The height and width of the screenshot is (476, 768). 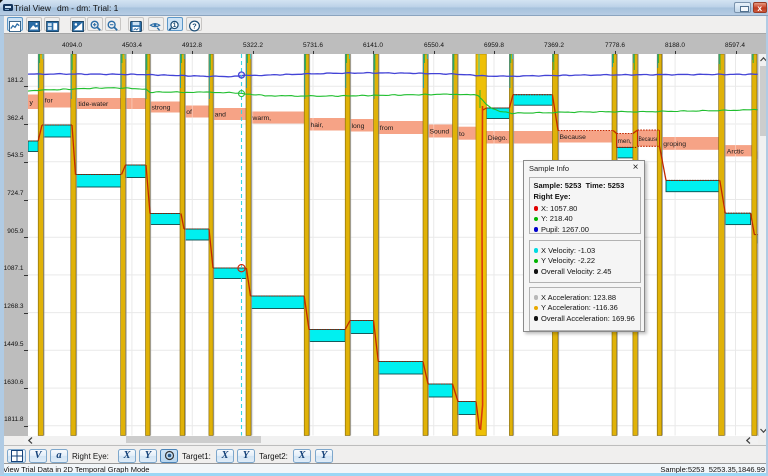 What do you see at coordinates (498, 138) in the screenshot?
I see `svg-text: Diego.` at bounding box center [498, 138].